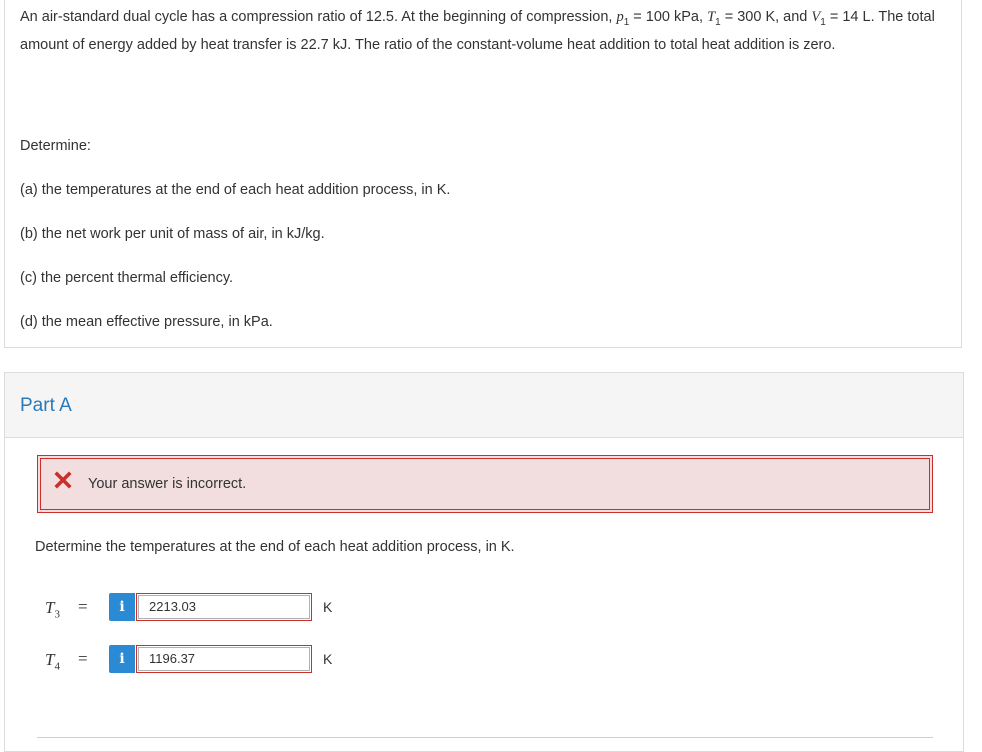 This screenshot has width=982, height=752. What do you see at coordinates (816, 17) in the screenshot?
I see `v1-symbol: V` at bounding box center [816, 17].